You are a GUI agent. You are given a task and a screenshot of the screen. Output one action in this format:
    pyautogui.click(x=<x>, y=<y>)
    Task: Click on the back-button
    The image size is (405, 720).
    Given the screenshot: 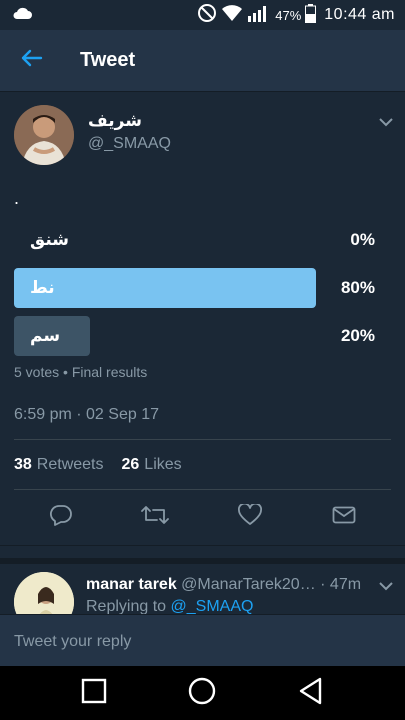 What is the action you would take?
    pyautogui.click(x=32, y=61)
    